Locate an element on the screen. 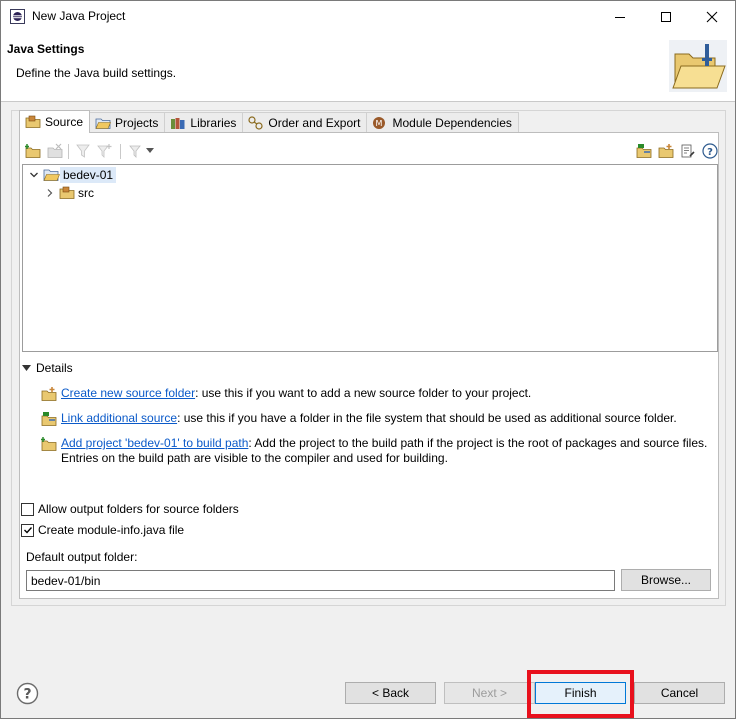 The height and width of the screenshot is (719, 736). exclusion-filter-button is located at coordinates (105, 151).